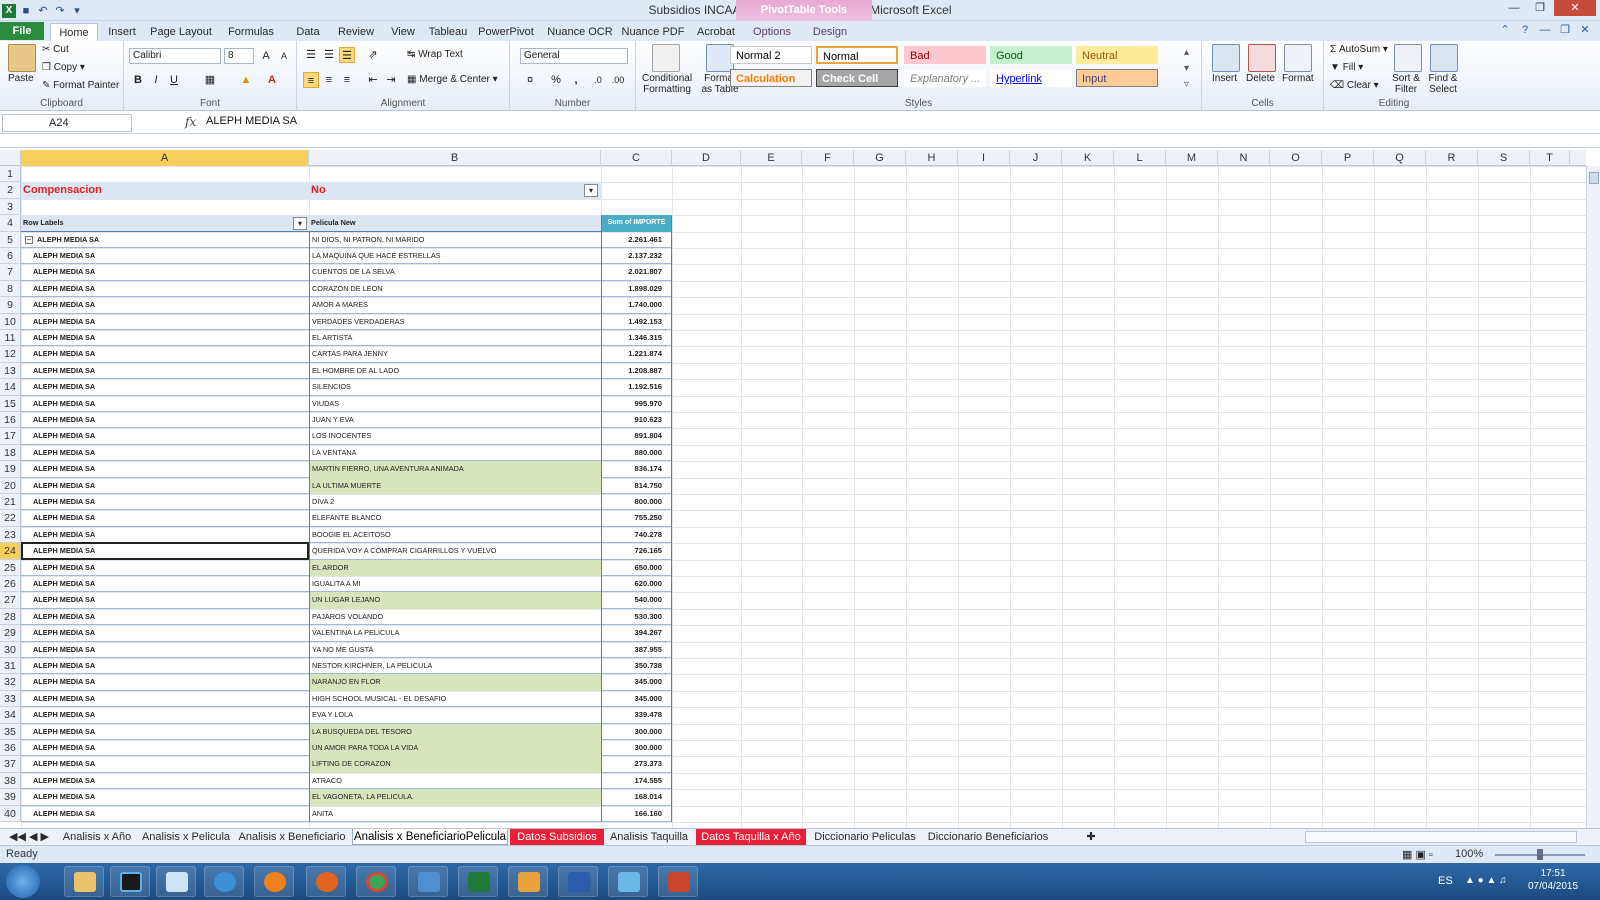 The height and width of the screenshot is (900, 1600). What do you see at coordinates (10, 764) in the screenshot?
I see `row-header-37: 37` at bounding box center [10, 764].